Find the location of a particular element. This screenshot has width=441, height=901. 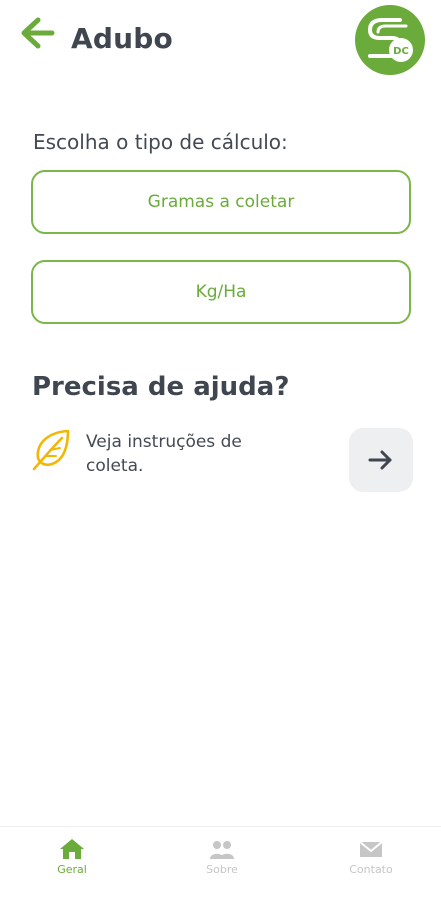

button-label: Kg/Ha is located at coordinates (221, 292).